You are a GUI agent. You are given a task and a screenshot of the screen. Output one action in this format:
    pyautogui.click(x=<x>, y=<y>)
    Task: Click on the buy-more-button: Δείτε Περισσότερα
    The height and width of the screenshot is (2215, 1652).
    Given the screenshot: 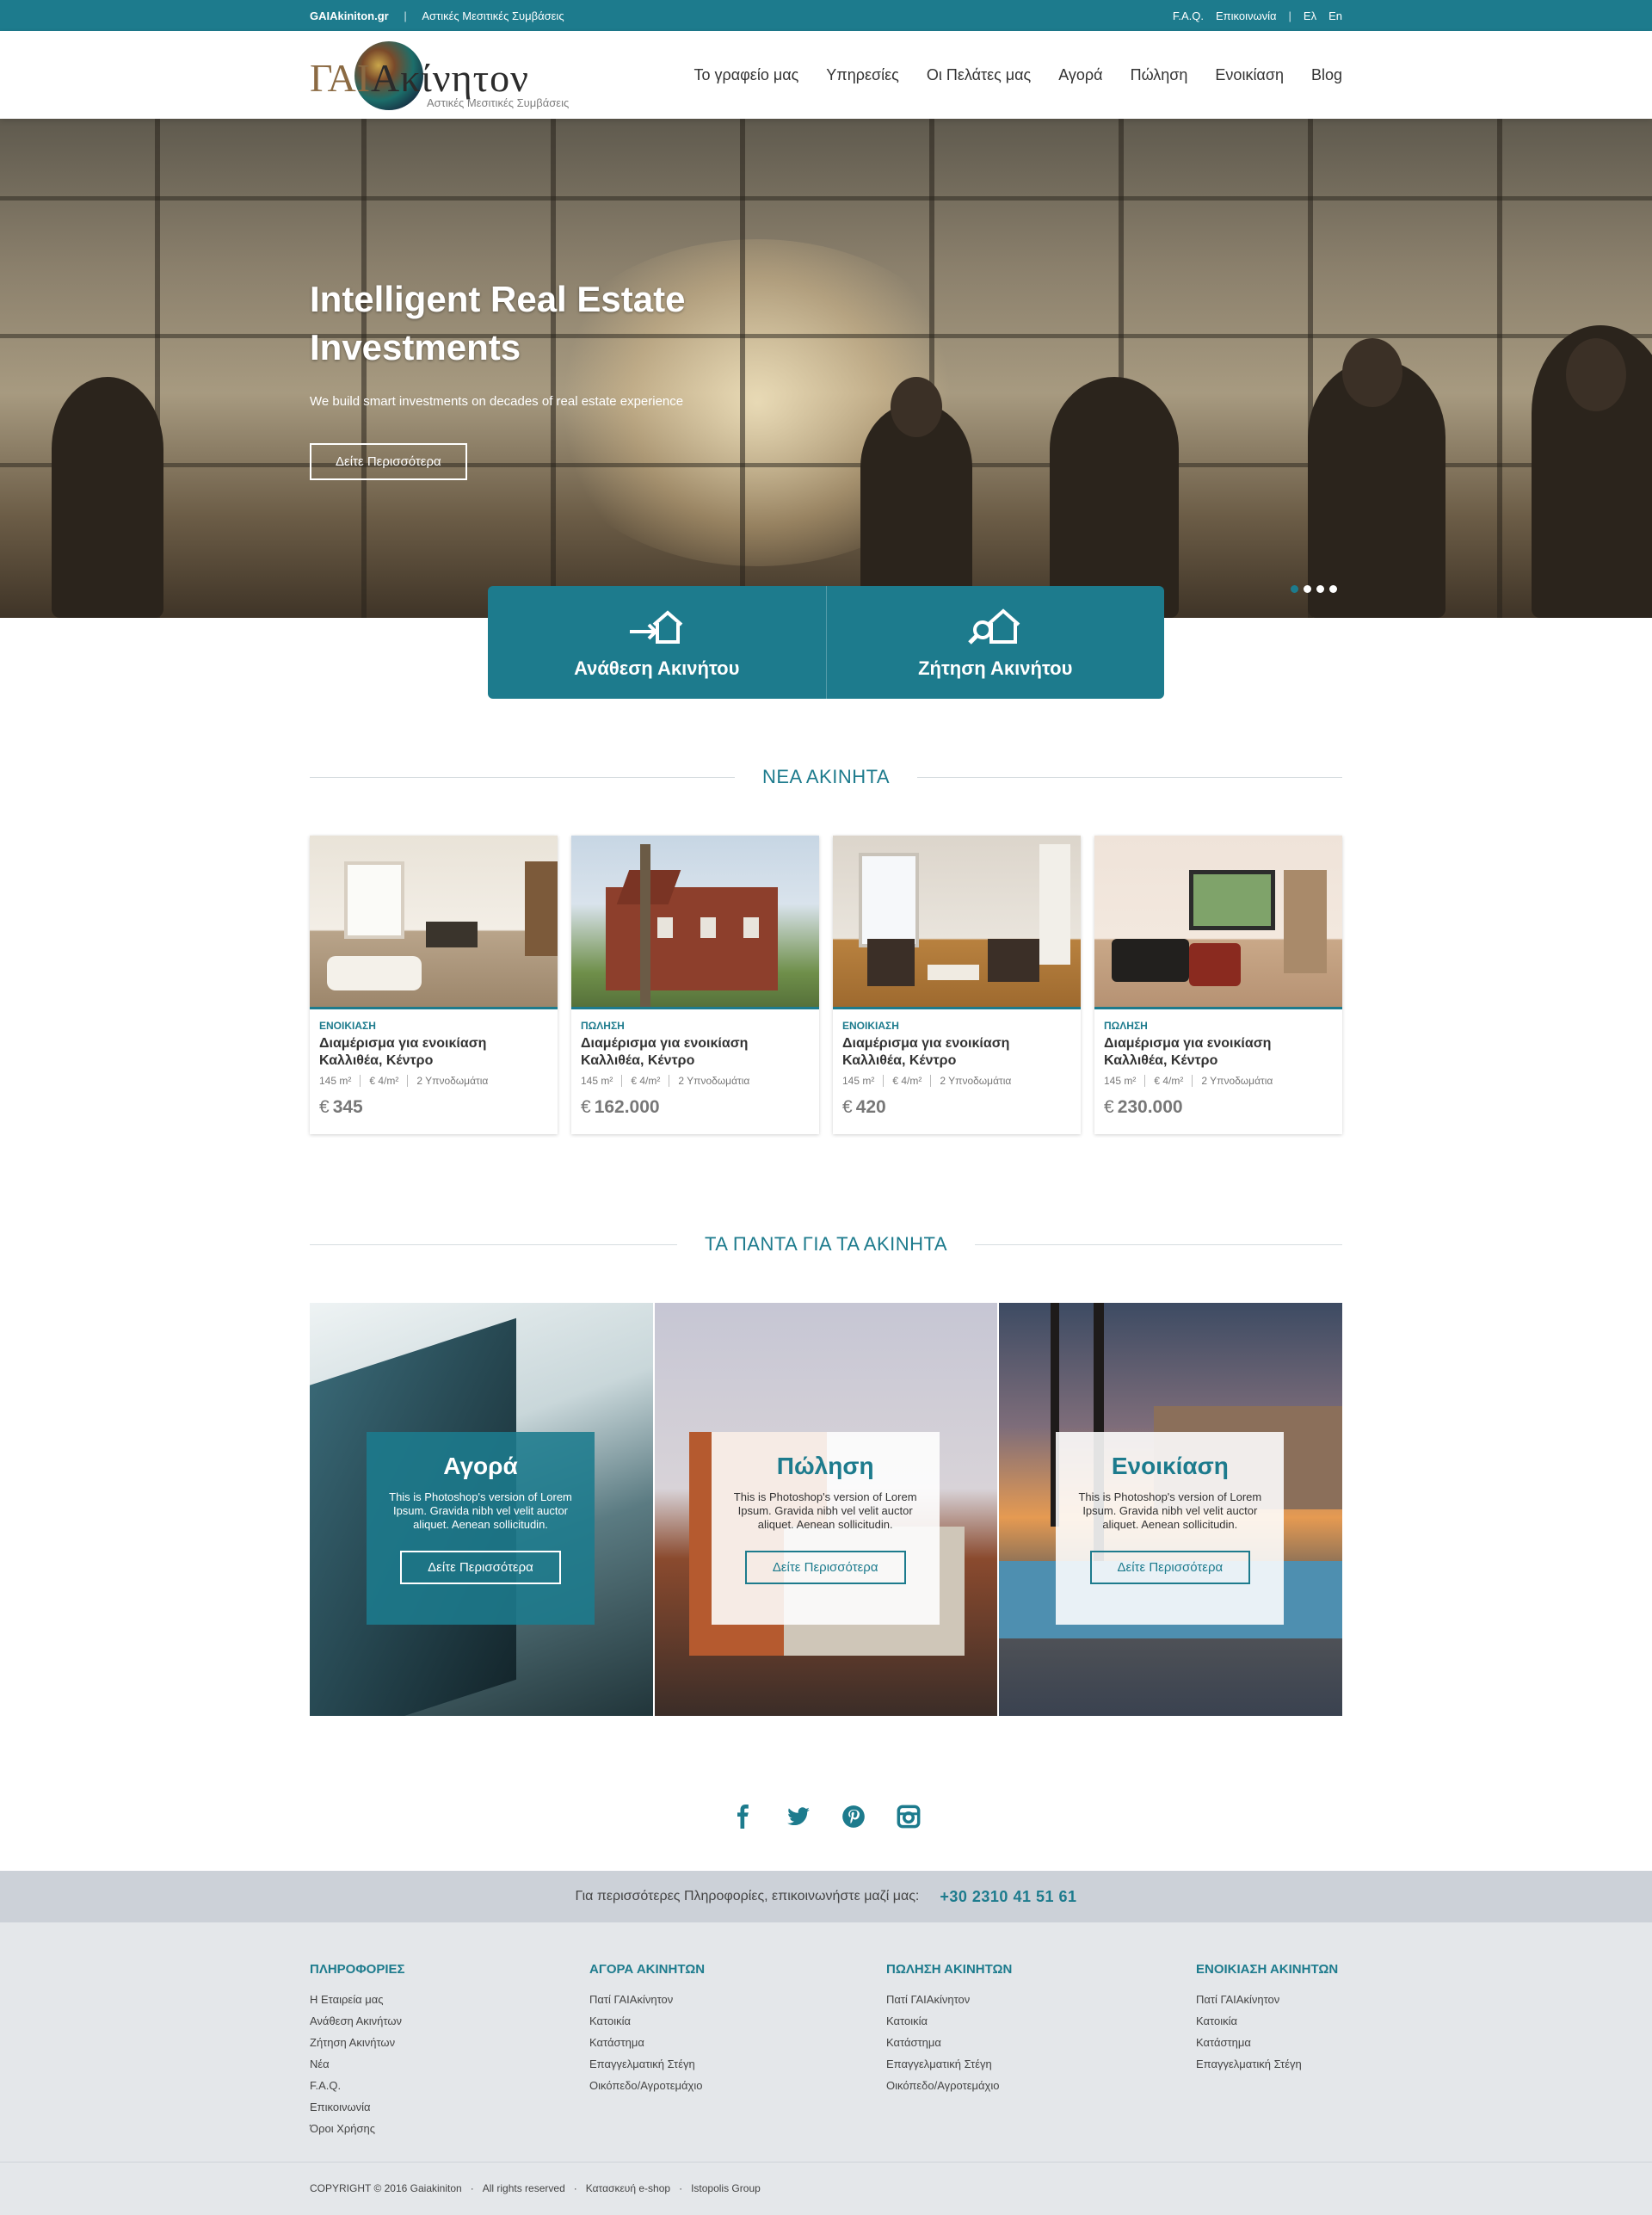 What is the action you would take?
    pyautogui.click(x=480, y=1567)
    